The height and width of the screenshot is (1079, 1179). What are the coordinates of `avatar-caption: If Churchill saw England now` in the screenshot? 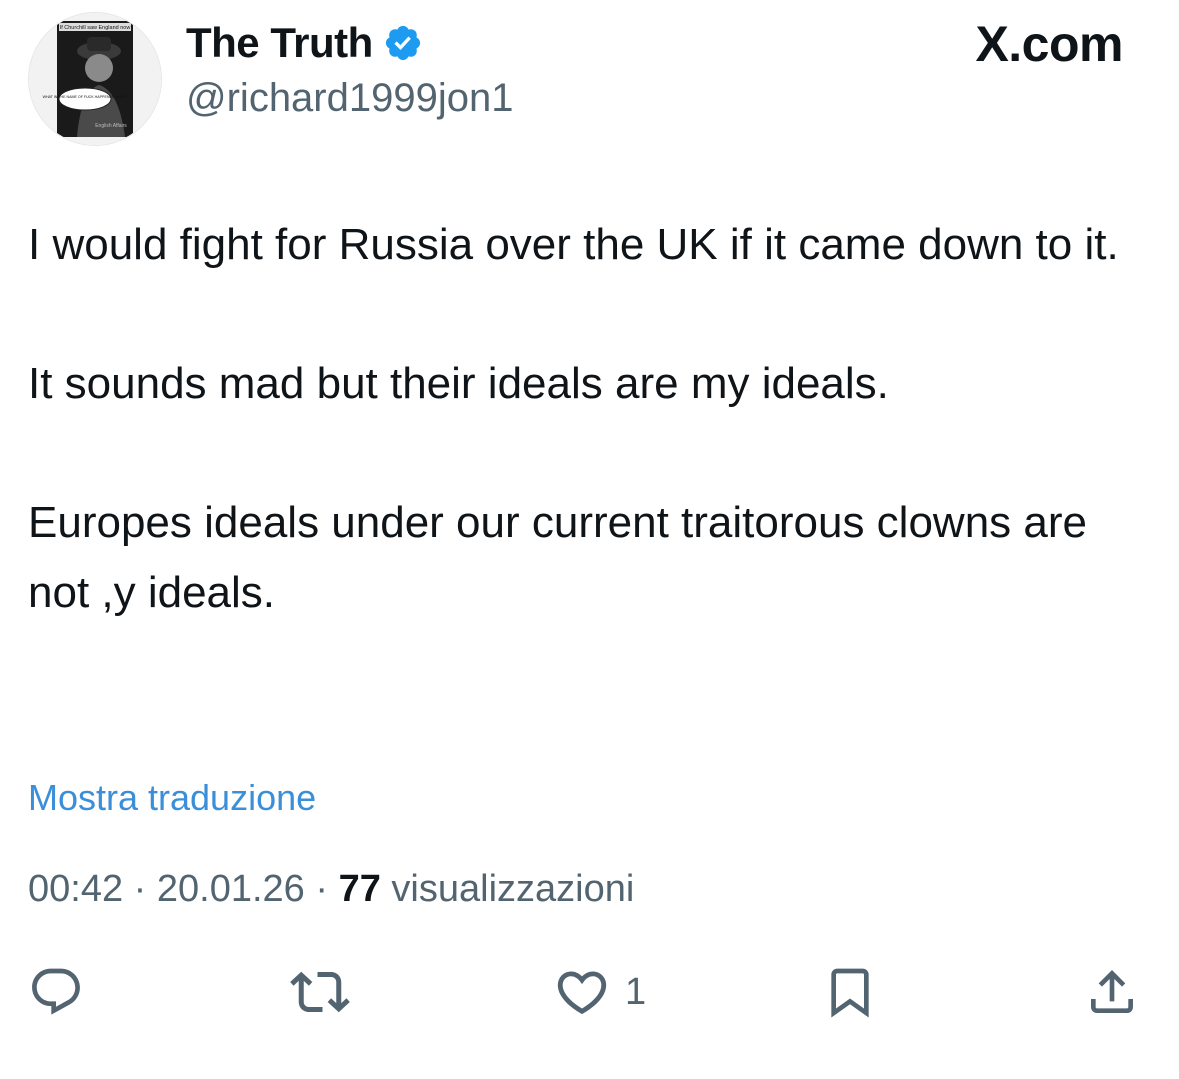 It's located at (95, 28).